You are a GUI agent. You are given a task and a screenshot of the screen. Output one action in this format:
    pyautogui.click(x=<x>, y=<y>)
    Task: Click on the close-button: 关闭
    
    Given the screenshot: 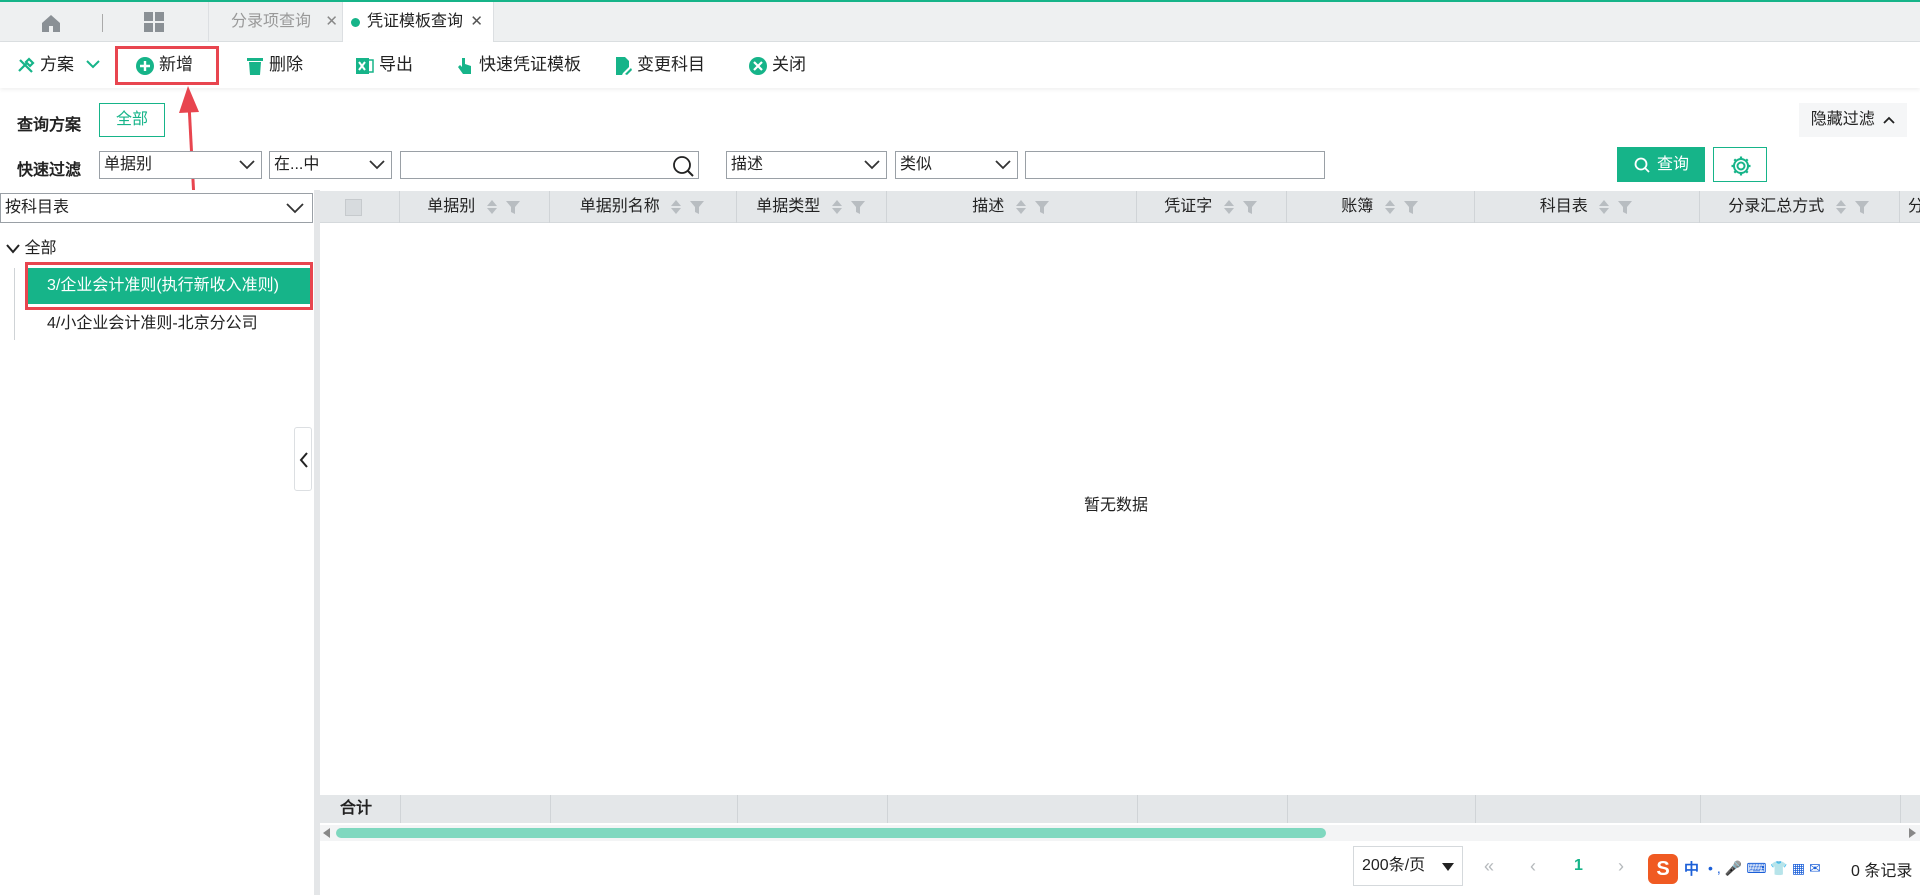 What is the action you would take?
    pyautogui.click(x=783, y=65)
    